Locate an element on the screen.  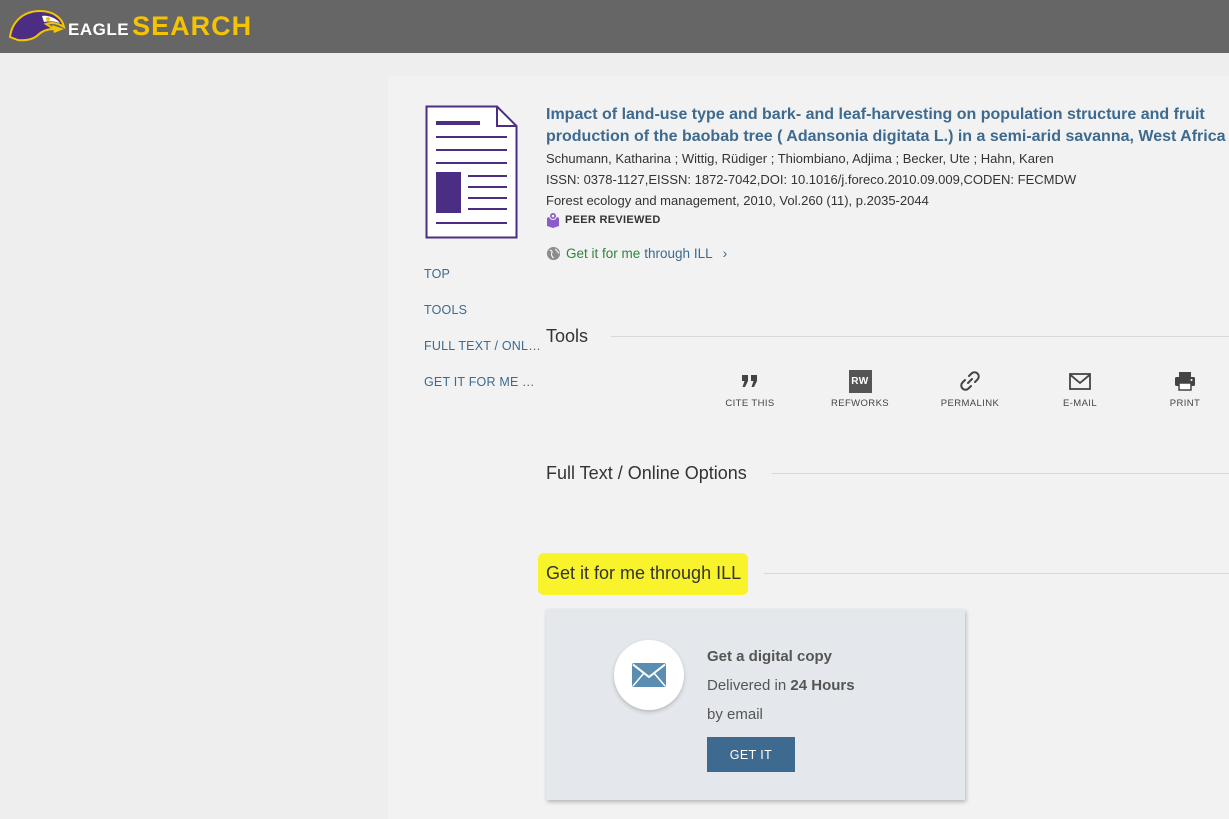
section-tools-divider is located at coordinates (920, 336).